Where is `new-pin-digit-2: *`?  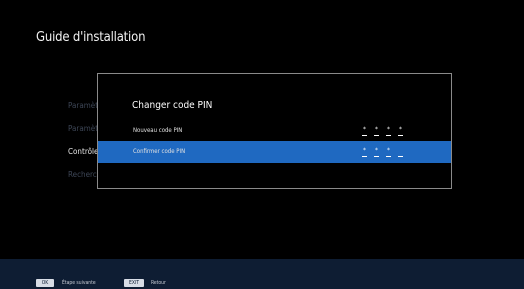
new-pin-digit-2: * is located at coordinates (376, 131).